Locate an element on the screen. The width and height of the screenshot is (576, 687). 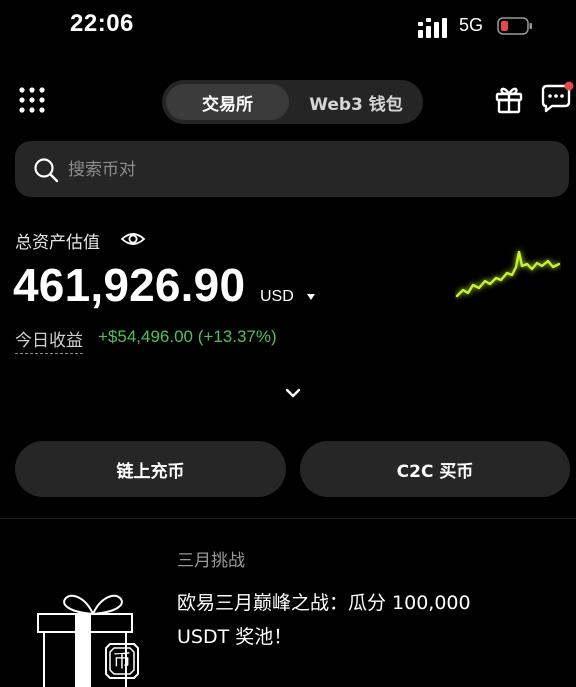
total-balance: 461,926.90 is located at coordinates (129, 285).